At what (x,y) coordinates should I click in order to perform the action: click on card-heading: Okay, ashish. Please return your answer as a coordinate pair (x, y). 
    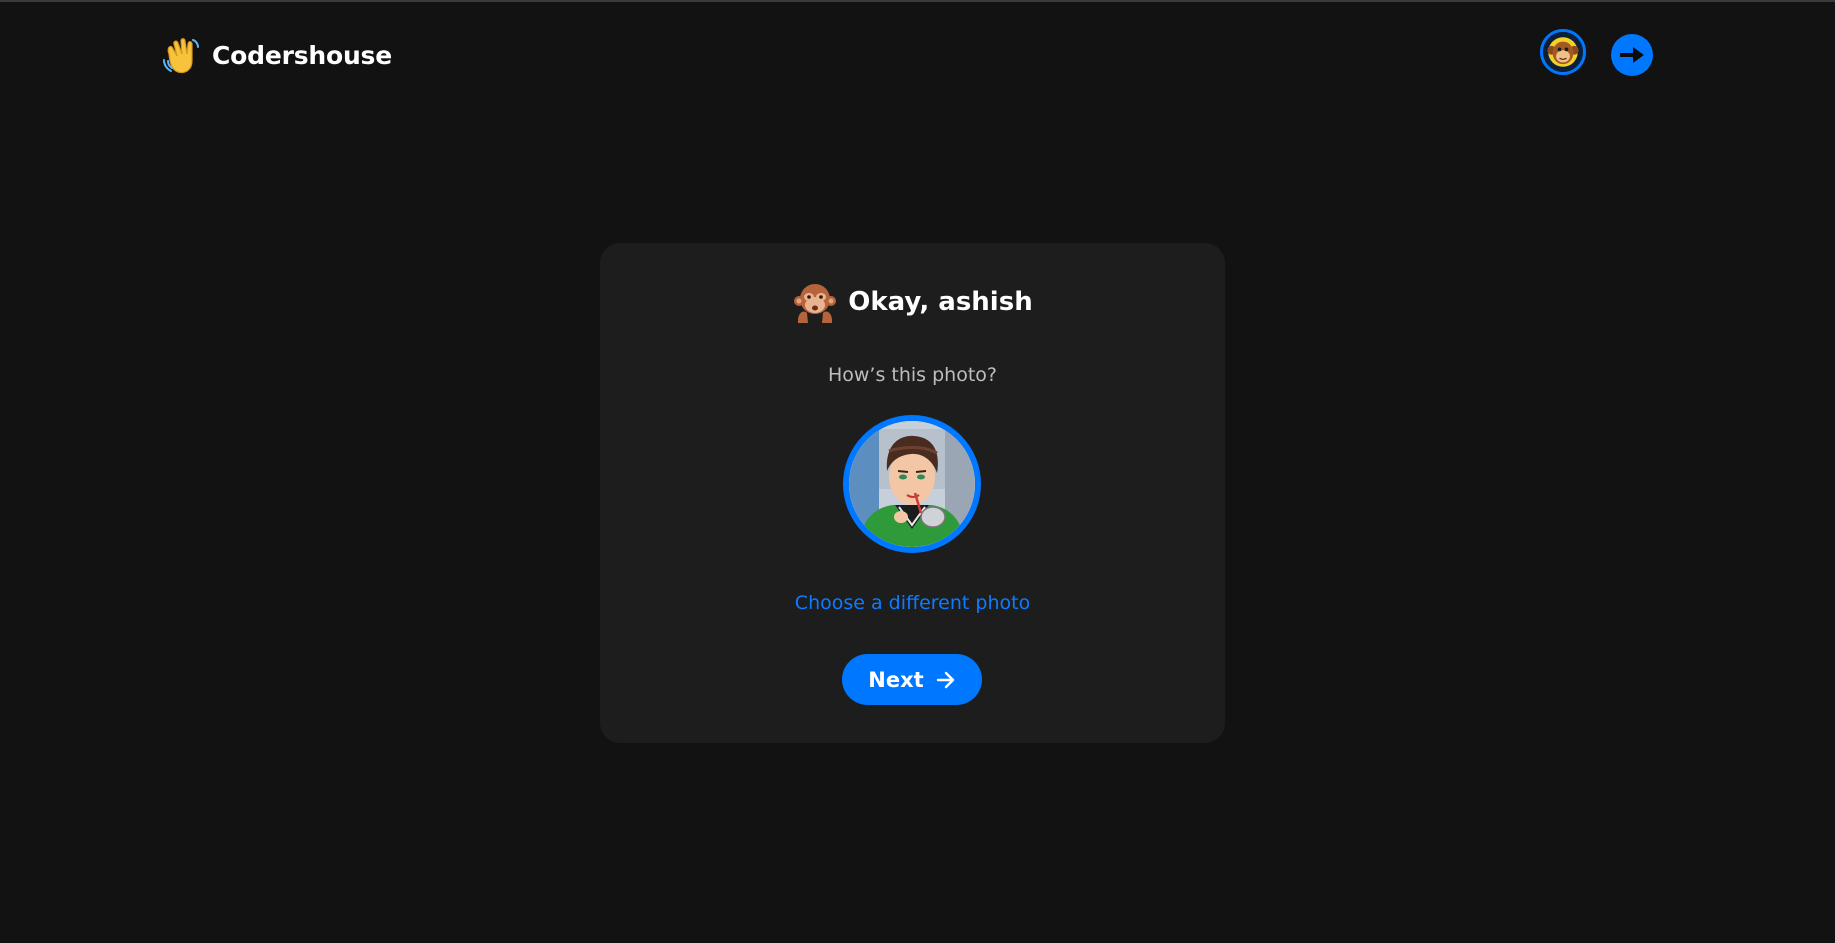
    Looking at the image, I should click on (912, 302).